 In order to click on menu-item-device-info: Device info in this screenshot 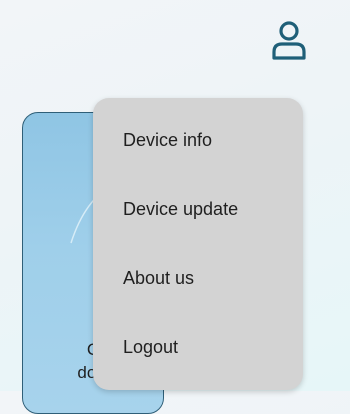, I will do `click(198, 140)`.